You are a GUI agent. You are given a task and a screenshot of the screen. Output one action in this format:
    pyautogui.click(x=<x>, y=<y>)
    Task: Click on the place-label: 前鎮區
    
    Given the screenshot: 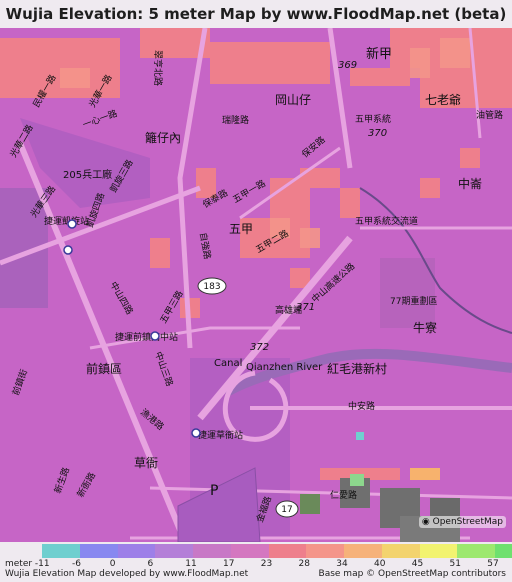 What is the action you would take?
    pyautogui.click(x=104, y=368)
    